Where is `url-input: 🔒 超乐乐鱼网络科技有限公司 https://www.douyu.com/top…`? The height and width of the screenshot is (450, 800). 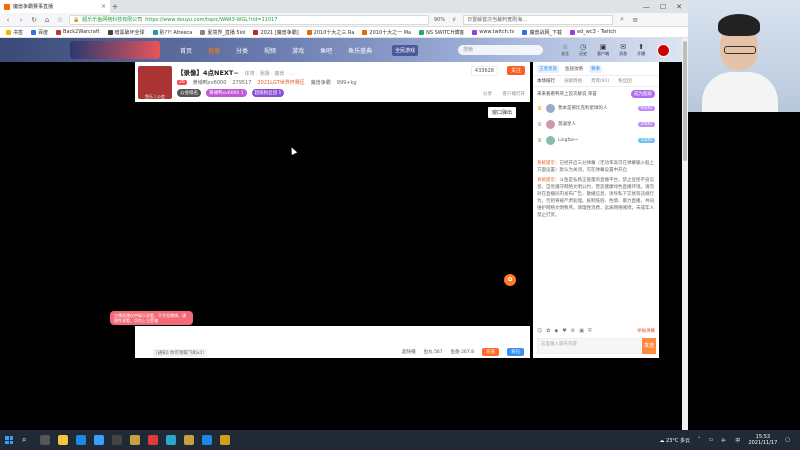
url-input: 🔒 超乐乐鱼网络科技有限公司 https://www.douyu.com/top… is located at coordinates (249, 19).